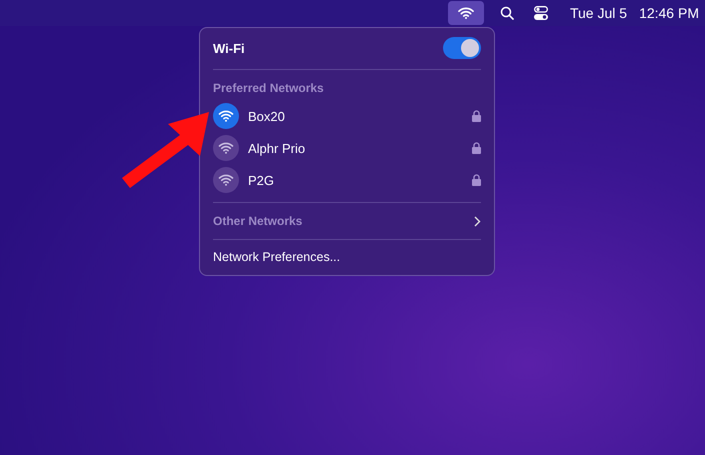  Describe the element at coordinates (257, 221) in the screenshot. I see `other-networks-item: Other Networks` at that location.